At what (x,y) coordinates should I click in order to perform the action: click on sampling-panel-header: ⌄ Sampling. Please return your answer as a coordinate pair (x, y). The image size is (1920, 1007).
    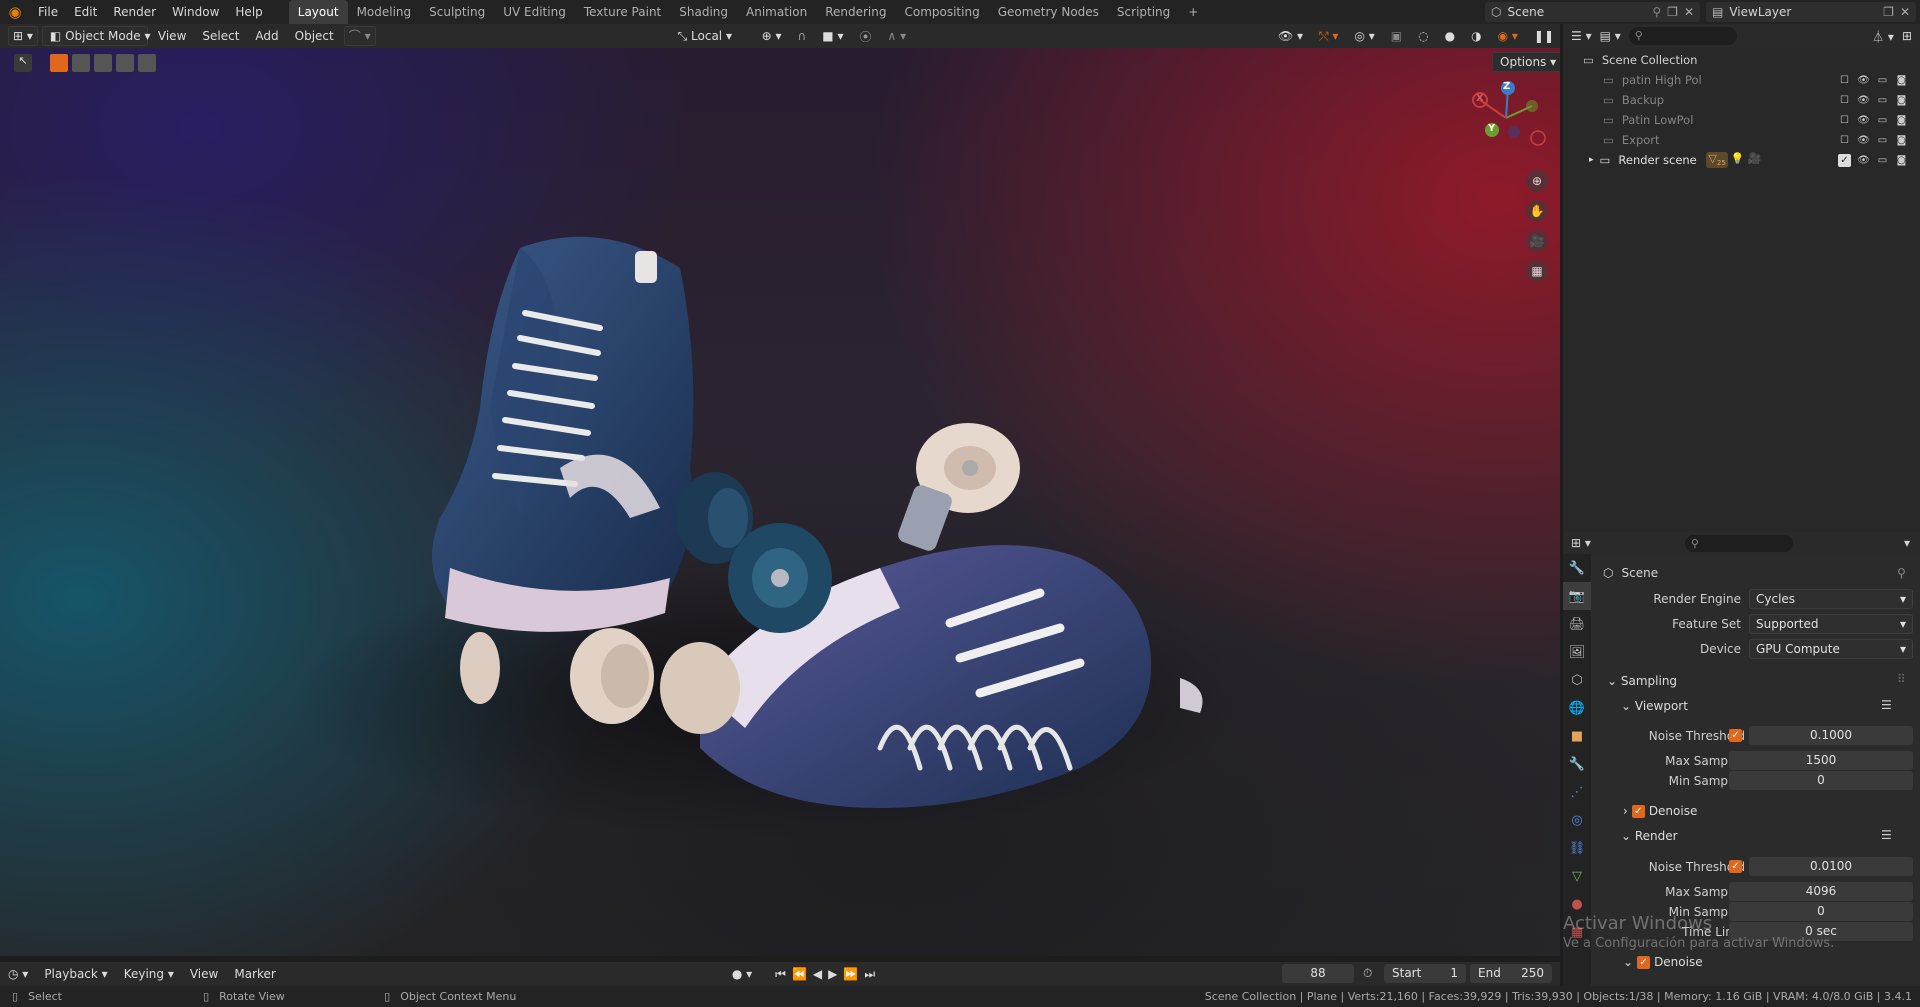
    Looking at the image, I should click on (1642, 681).